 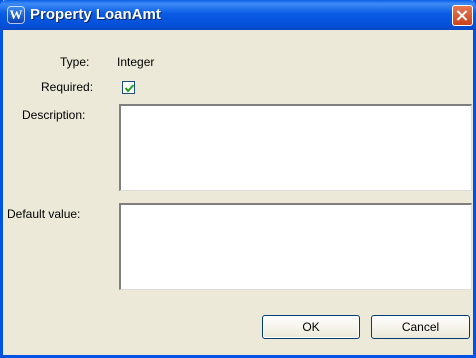 I want to click on required-checkbox, so click(x=128, y=87).